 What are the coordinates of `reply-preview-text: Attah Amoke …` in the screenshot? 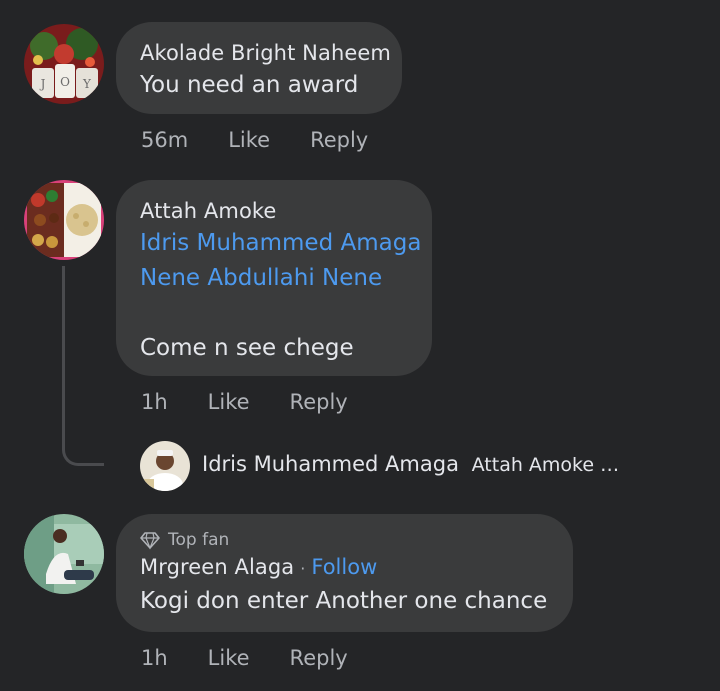 It's located at (545, 465).